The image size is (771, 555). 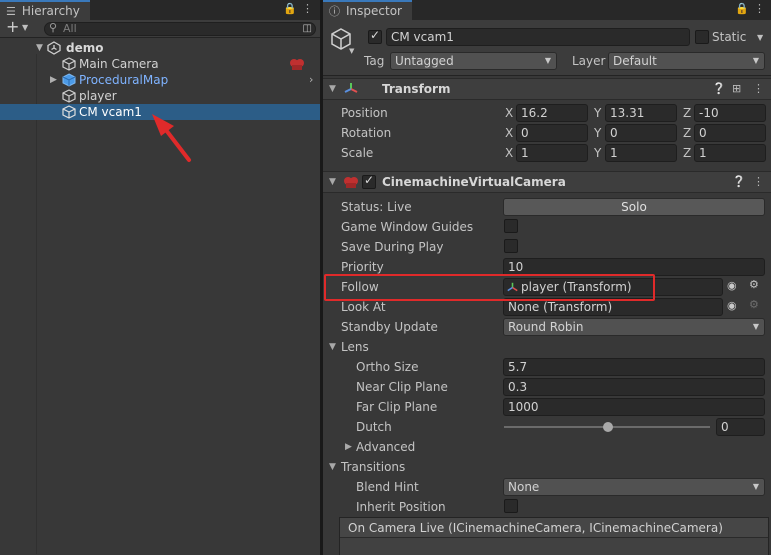 What do you see at coordinates (364, 113) in the screenshot?
I see `position-label: Position` at bounding box center [364, 113].